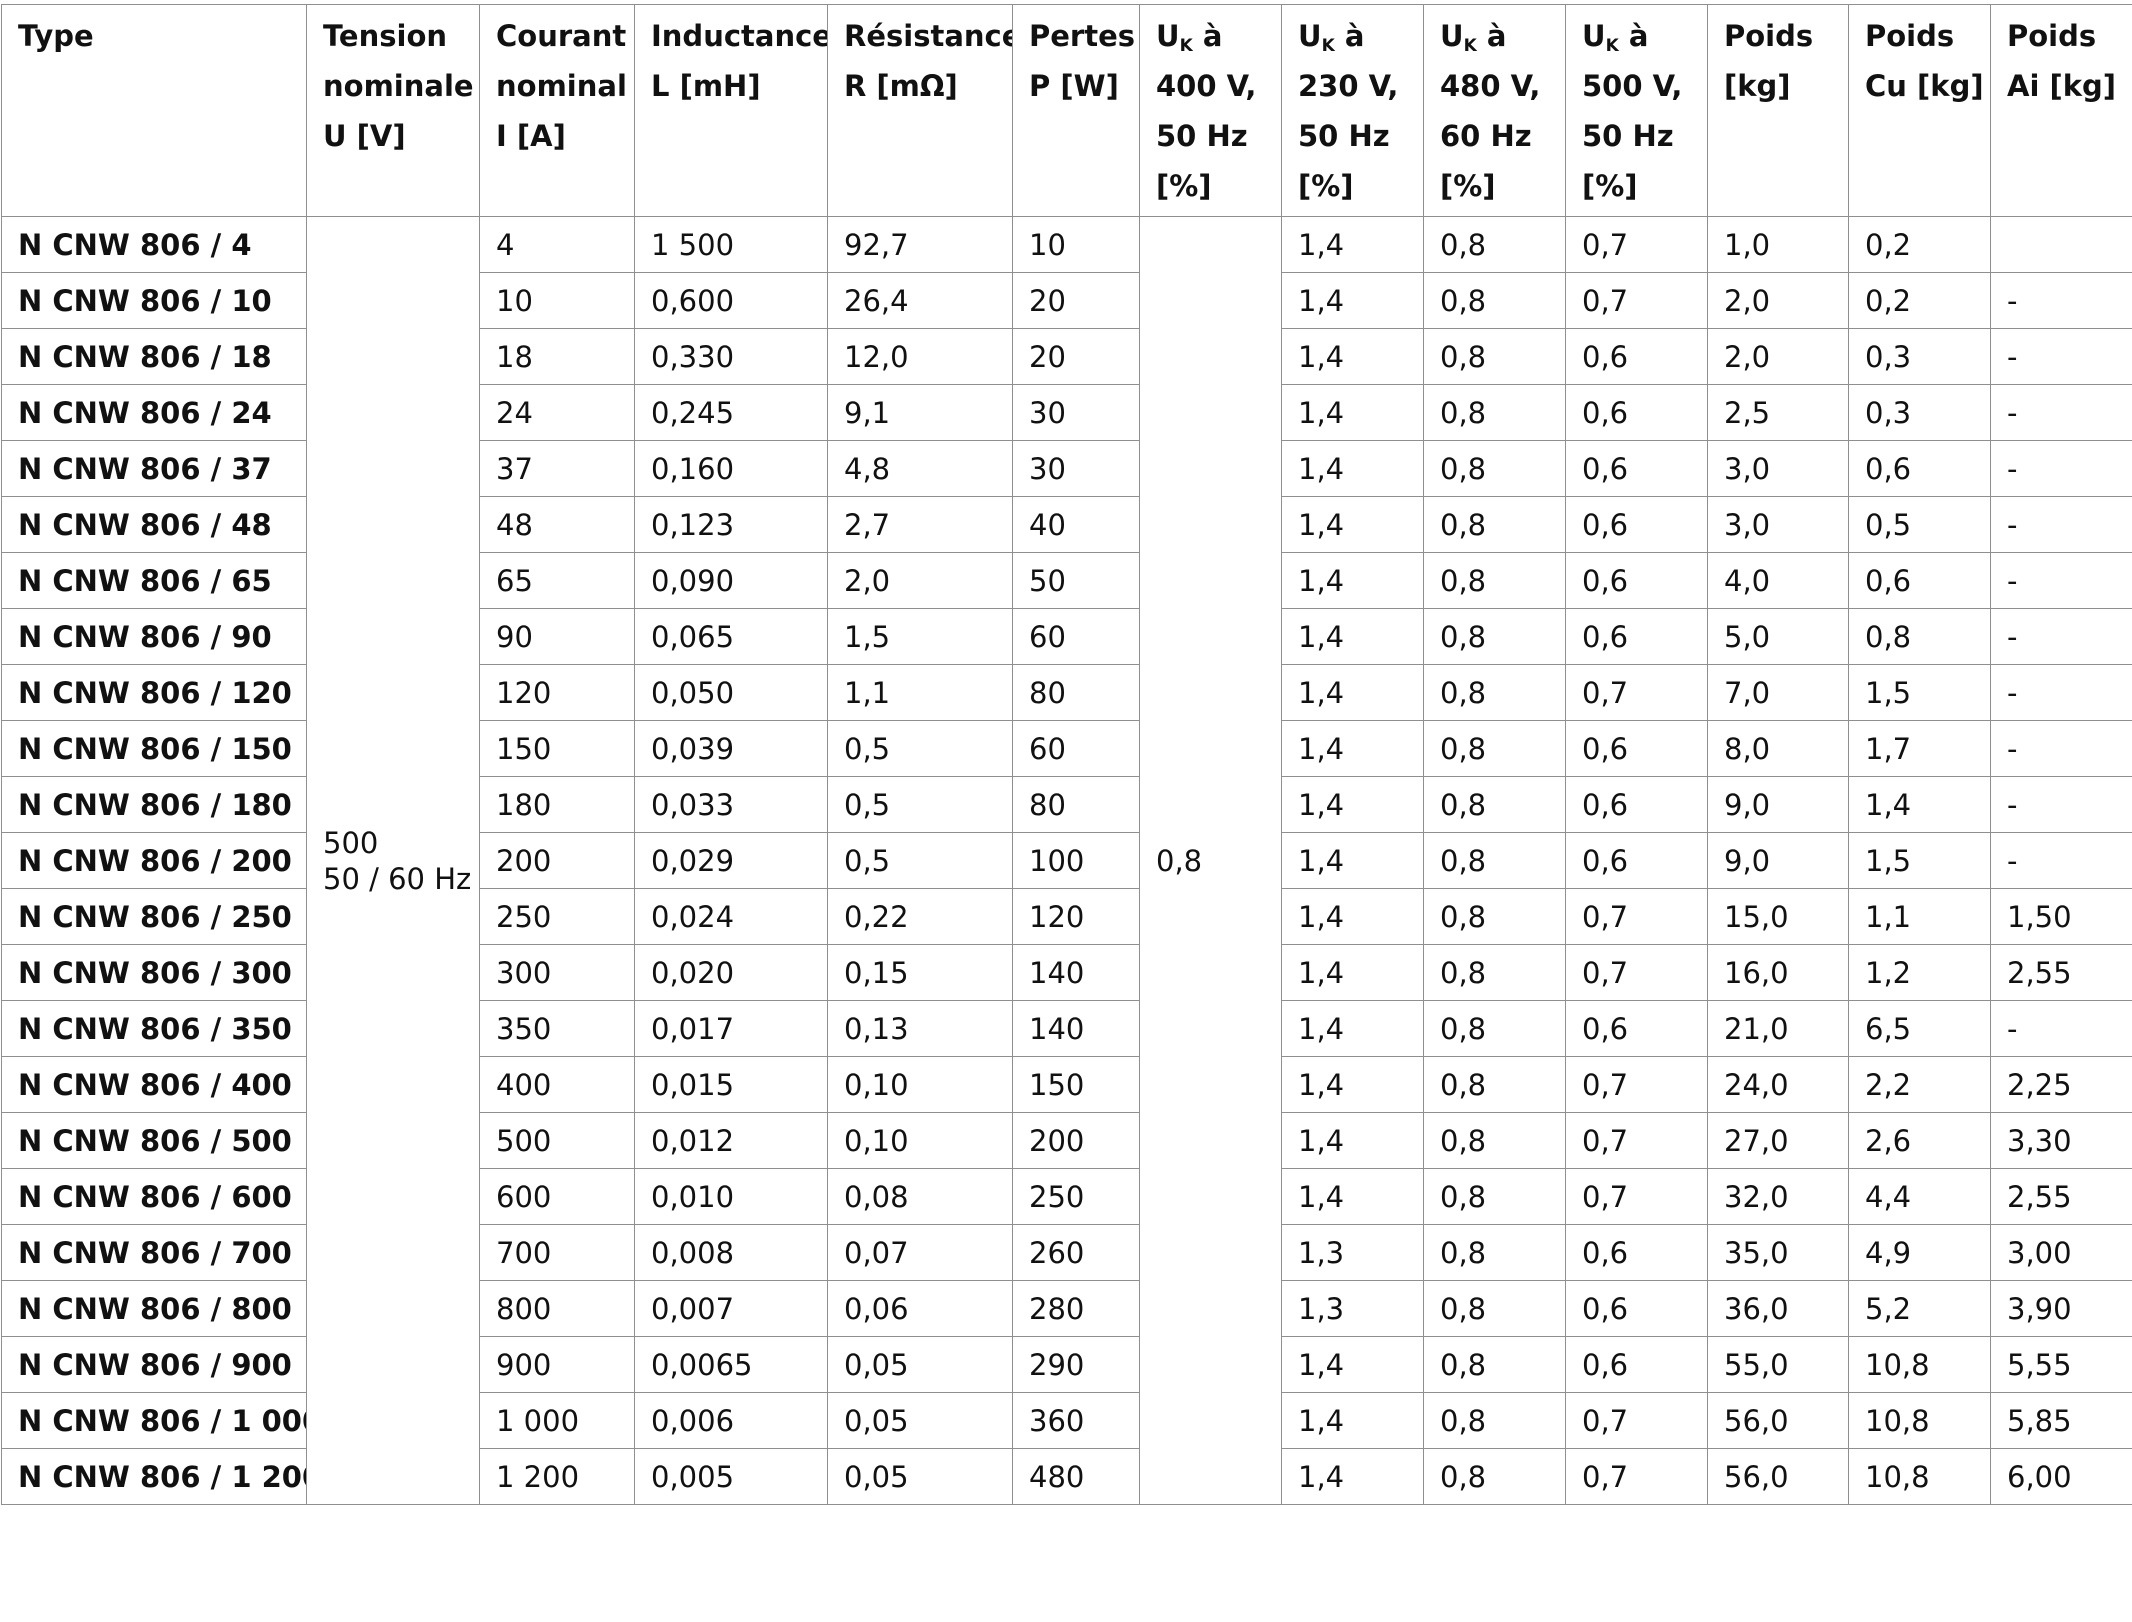 Image resolution: width=2132 pixels, height=1622 pixels. What do you see at coordinates (1778, 300) in the screenshot?
I see `cell-poids: 2,0` at bounding box center [1778, 300].